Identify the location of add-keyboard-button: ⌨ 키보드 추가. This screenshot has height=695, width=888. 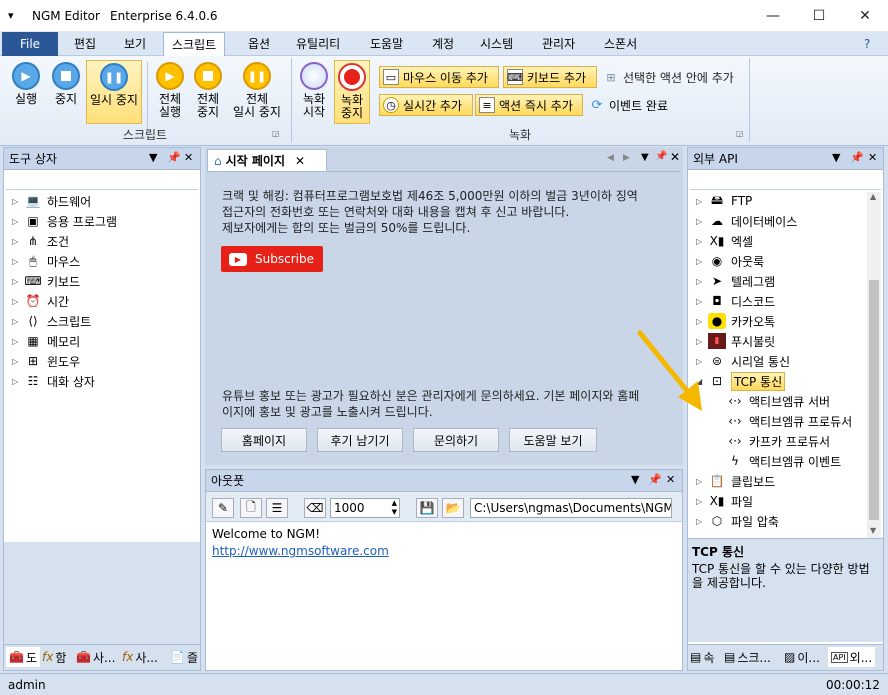
(550, 77).